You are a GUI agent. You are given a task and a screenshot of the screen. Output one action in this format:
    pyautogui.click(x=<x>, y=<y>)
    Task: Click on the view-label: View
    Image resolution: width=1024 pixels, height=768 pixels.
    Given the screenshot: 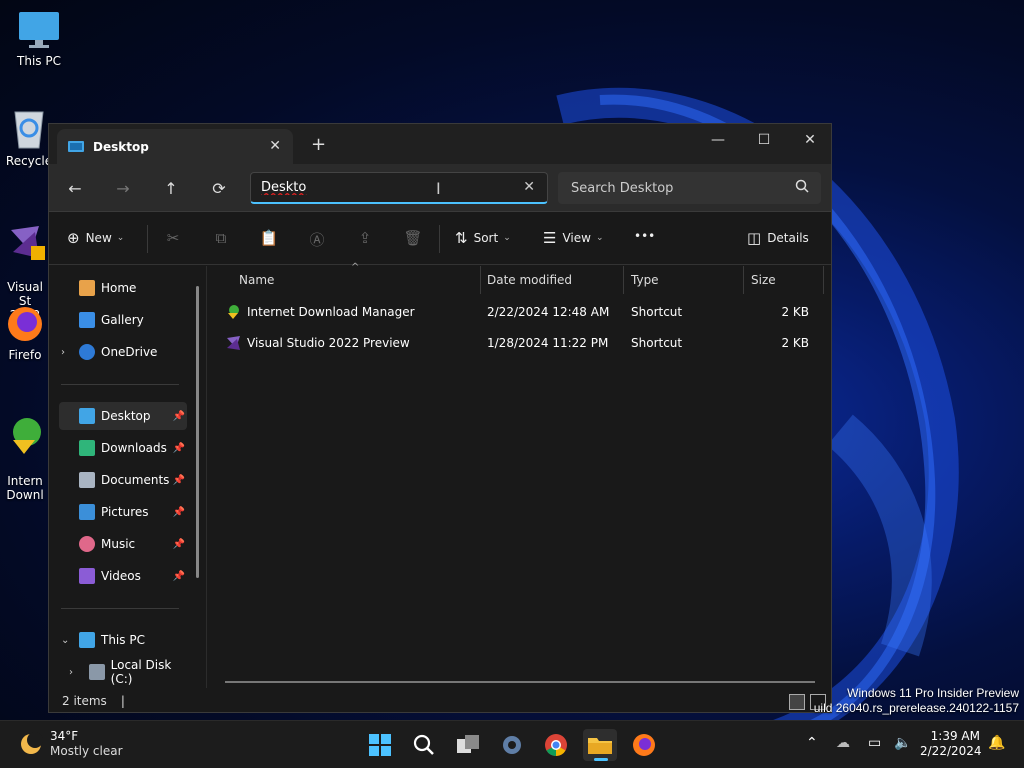 What is the action you would take?
    pyautogui.click(x=576, y=238)
    